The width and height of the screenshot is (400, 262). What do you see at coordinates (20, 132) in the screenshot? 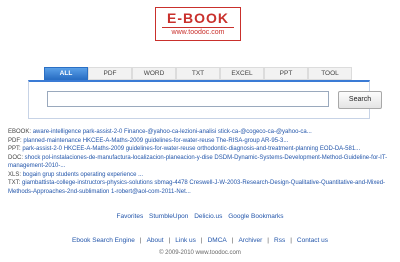
I see `category-label: EBOOK:` at bounding box center [20, 132].